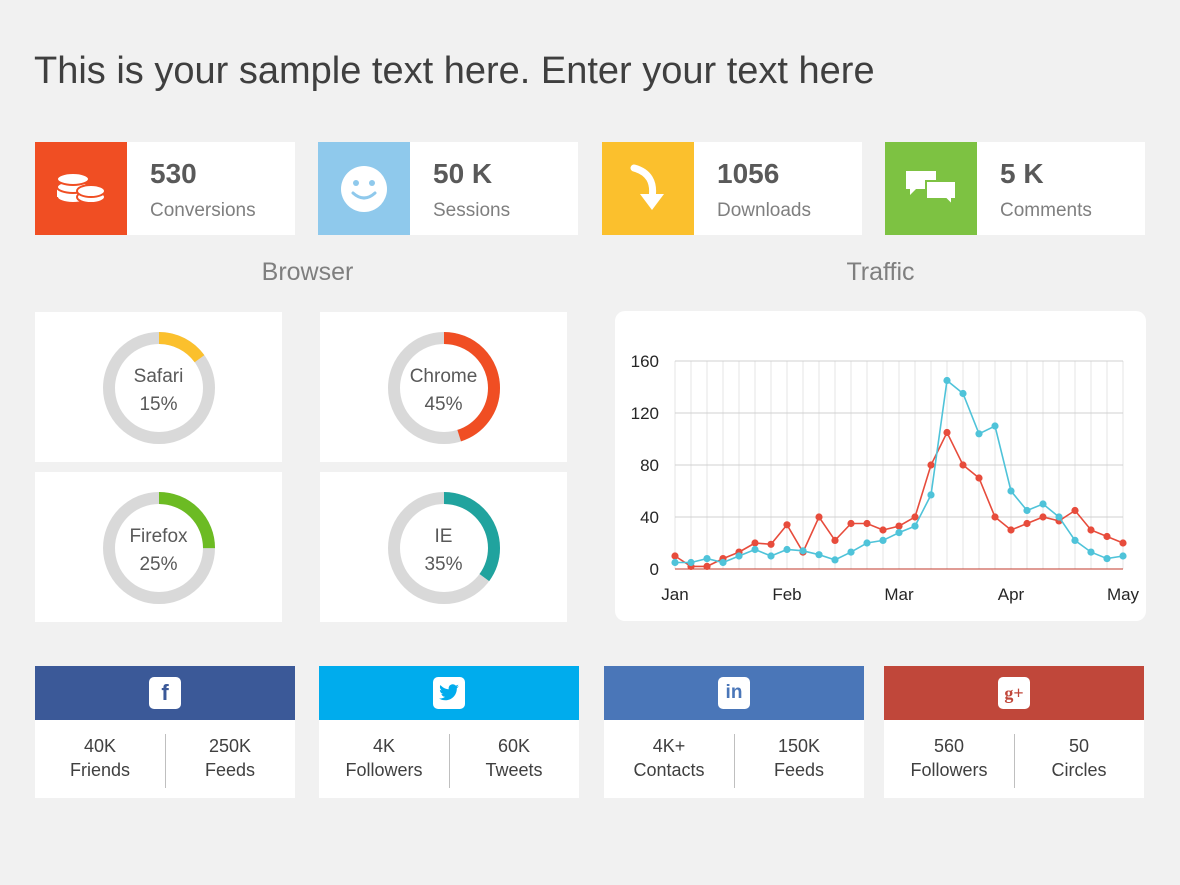  Describe the element at coordinates (648, 188) in the screenshot. I see `arrow-down-icon` at that location.